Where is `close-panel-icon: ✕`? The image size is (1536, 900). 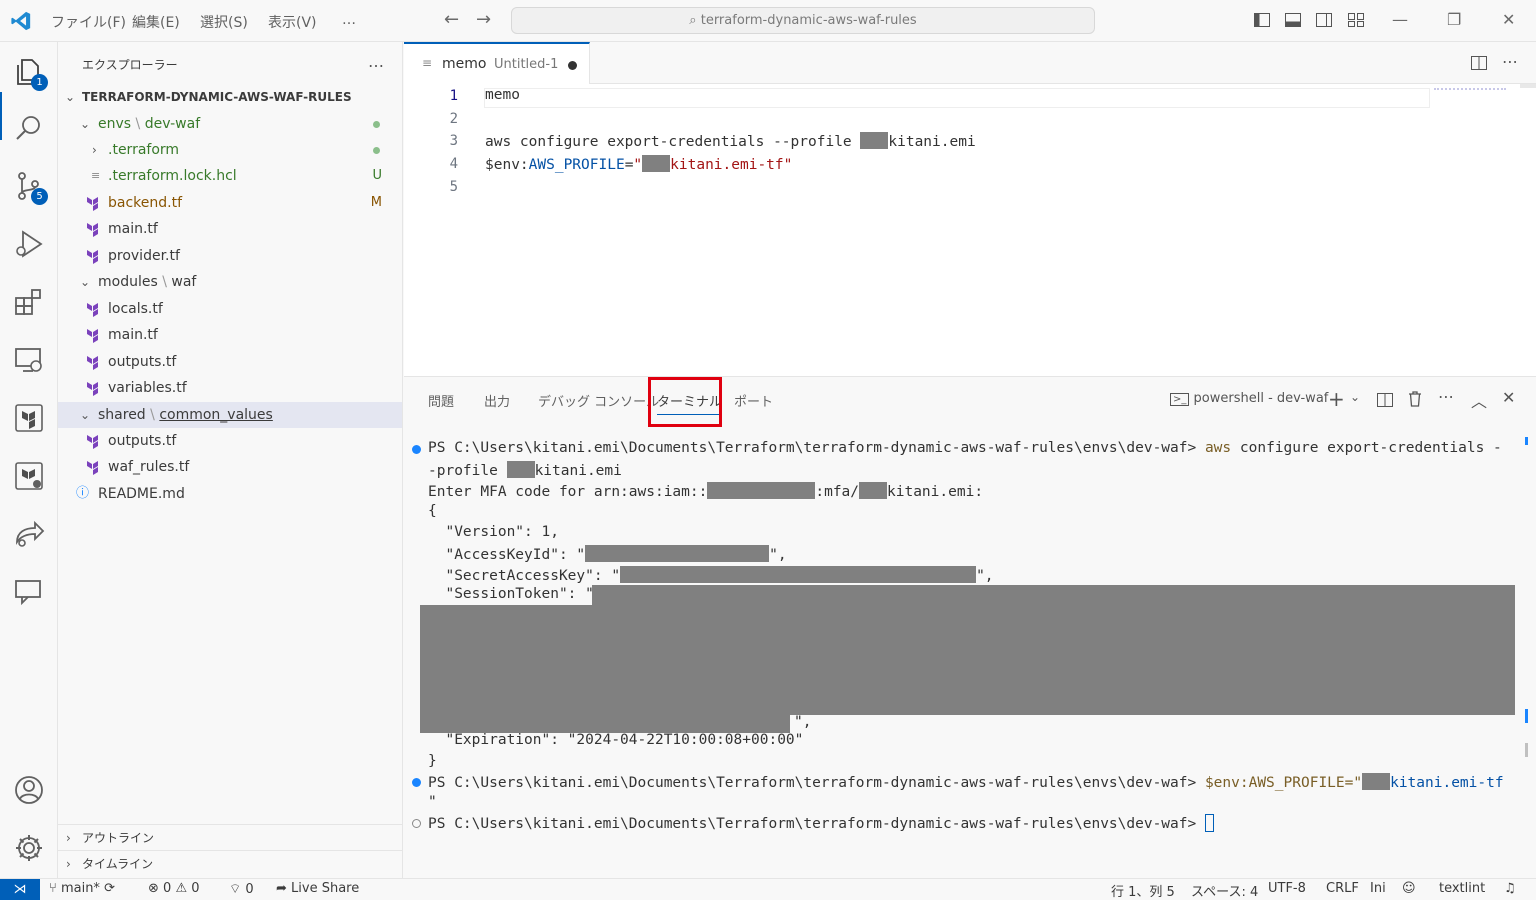
close-panel-icon: ✕ is located at coordinates (1508, 397).